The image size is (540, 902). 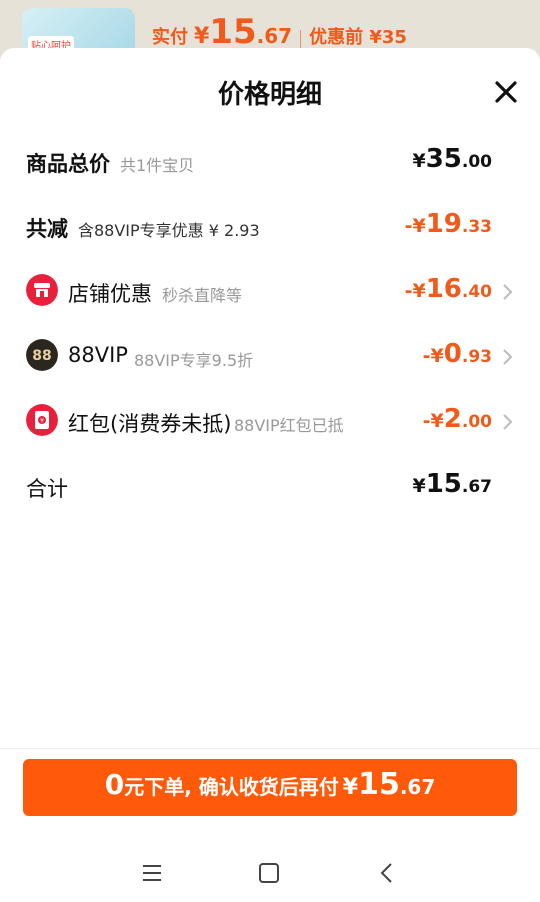 What do you see at coordinates (259, 160) in the screenshot?
I see `row-total-price: 商品总价 共1件宝贝 ¥35.00` at bounding box center [259, 160].